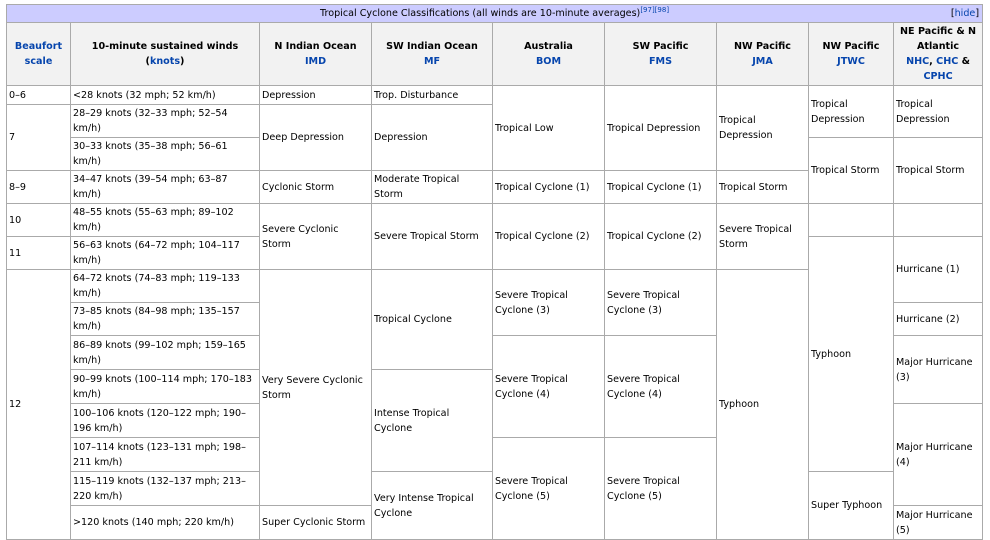  I want to click on nep-cell: Major Hurricane (4), so click(938, 454).